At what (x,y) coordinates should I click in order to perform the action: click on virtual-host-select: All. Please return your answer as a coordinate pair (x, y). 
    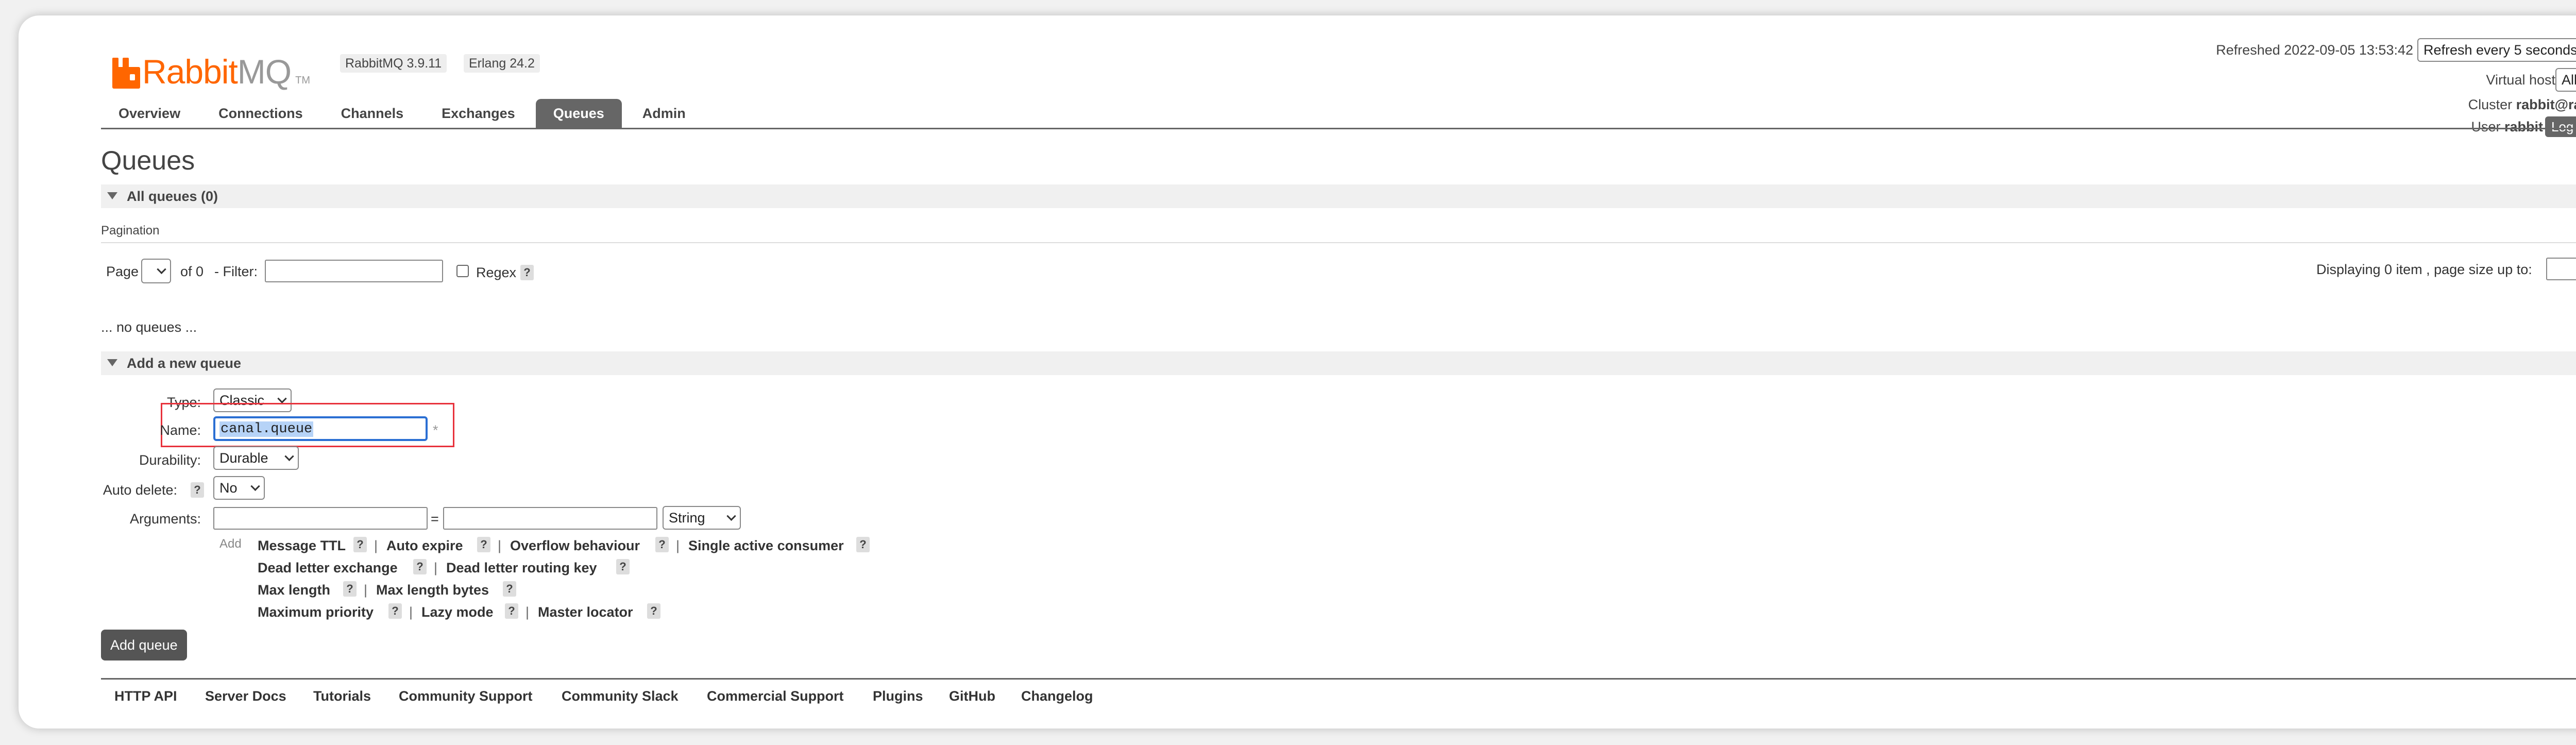
    Looking at the image, I should click on (2565, 80).